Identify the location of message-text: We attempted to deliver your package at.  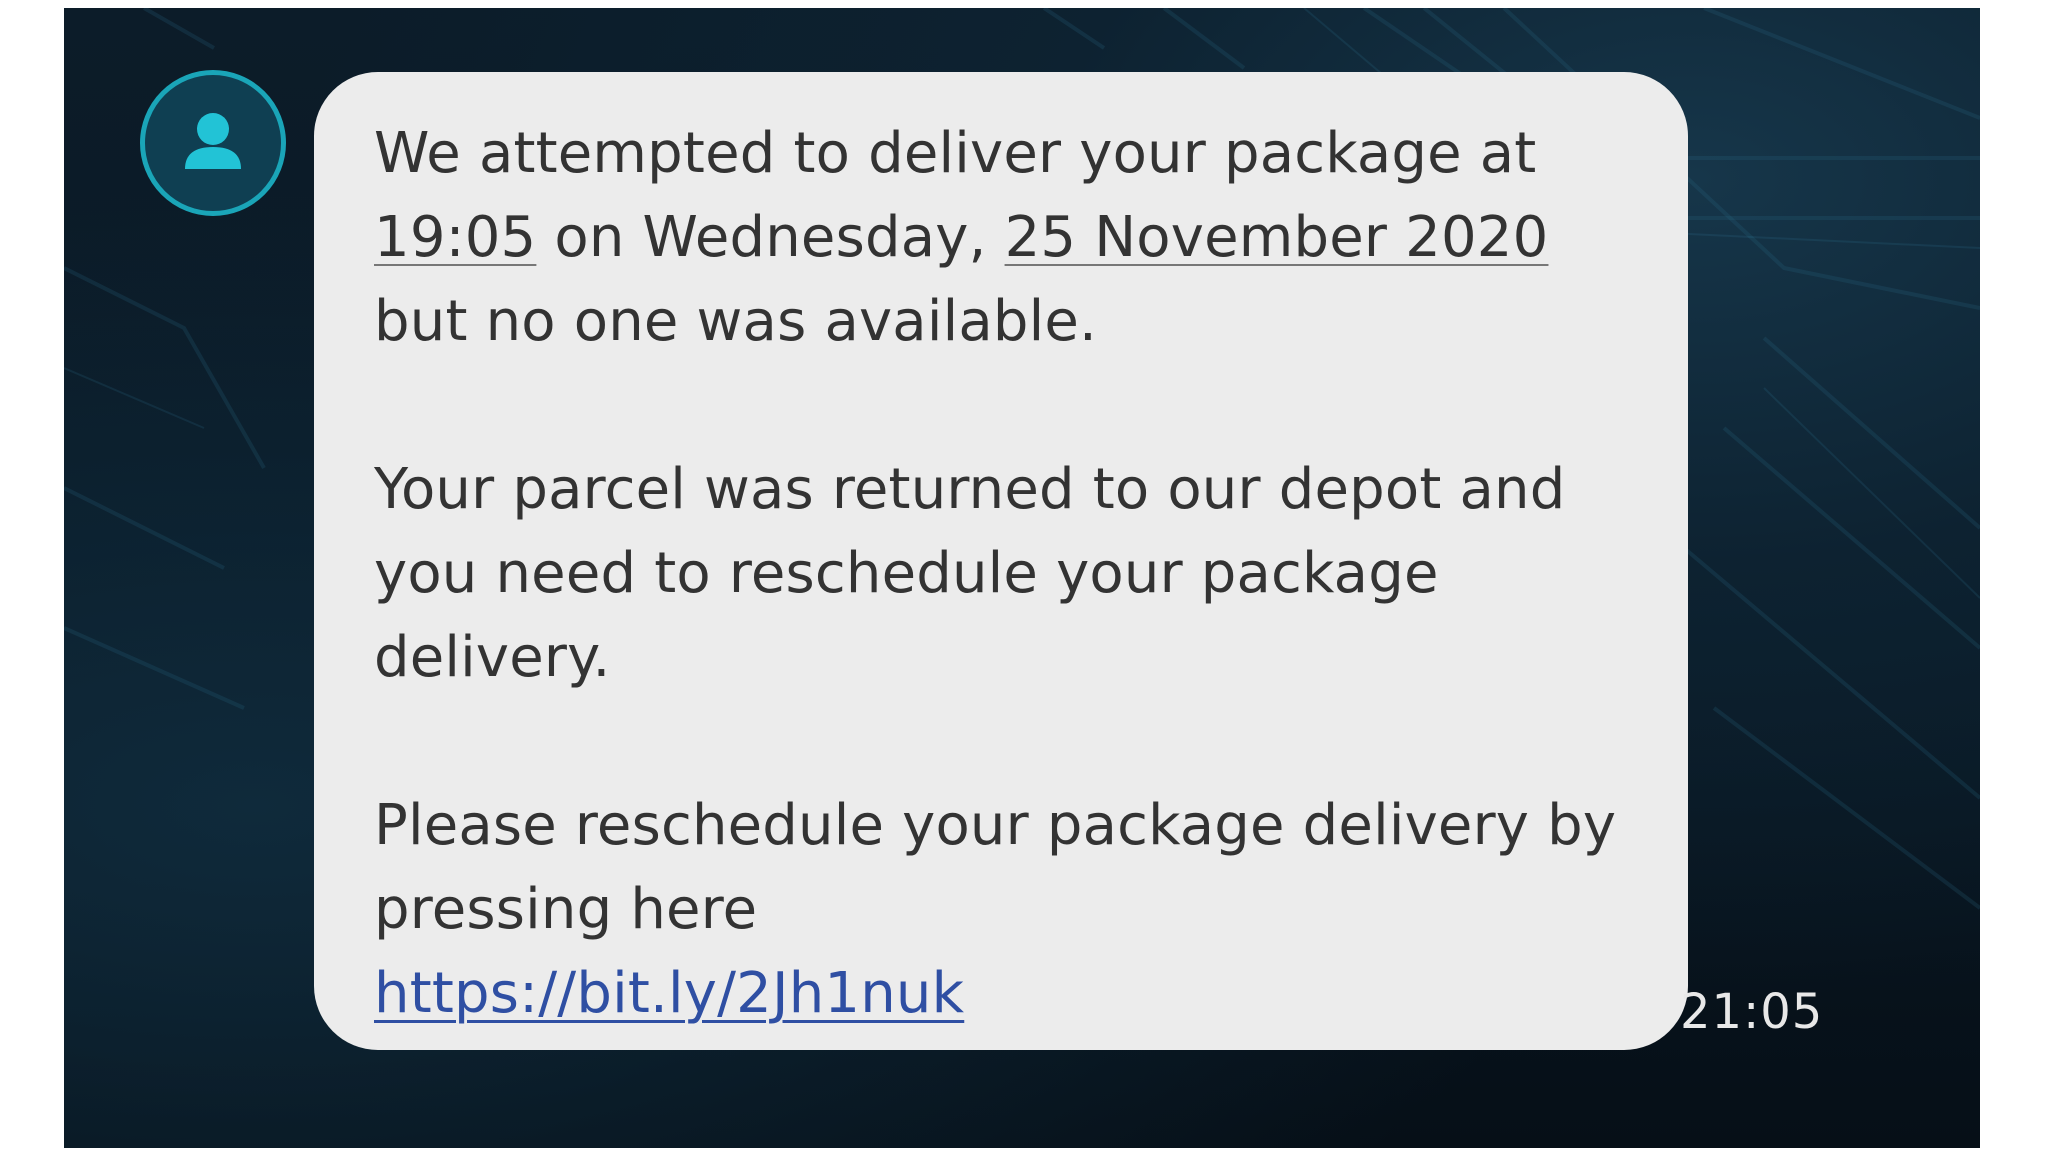
(955, 153).